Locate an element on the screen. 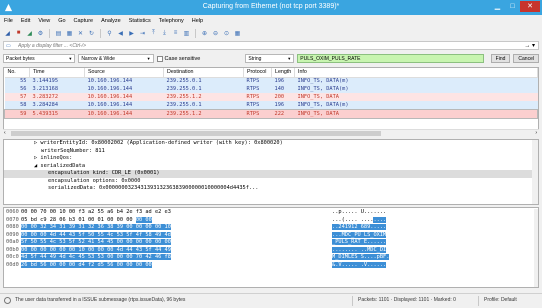 The image size is (542, 308). menu-help: Help is located at coordinates (197, 21).